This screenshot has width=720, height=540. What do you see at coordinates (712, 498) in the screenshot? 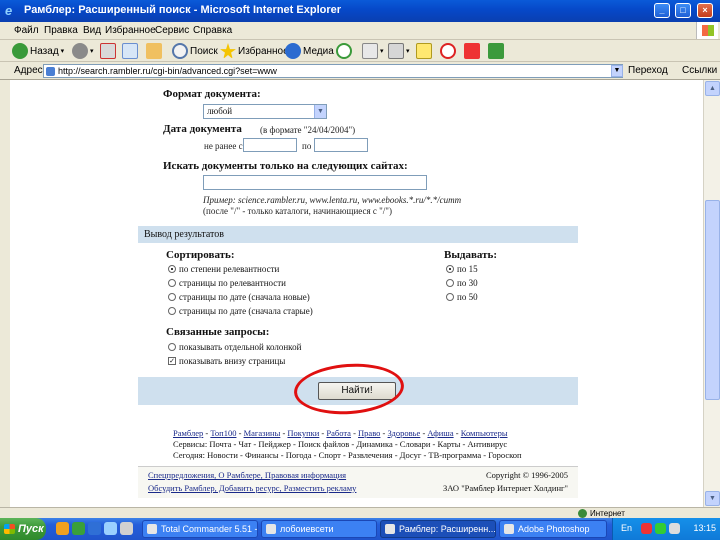
I see `scroll-down-icon: ▼` at bounding box center [712, 498].